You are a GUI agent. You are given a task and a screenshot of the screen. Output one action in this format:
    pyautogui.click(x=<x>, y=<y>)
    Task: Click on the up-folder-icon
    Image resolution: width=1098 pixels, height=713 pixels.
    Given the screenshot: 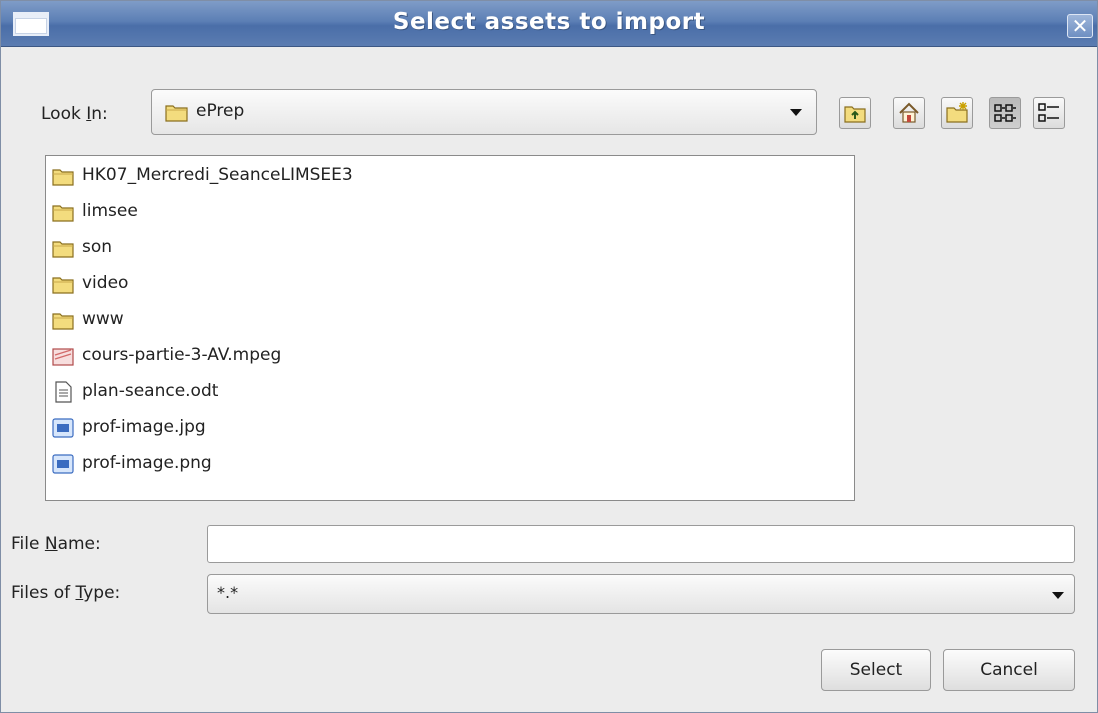 What is the action you would take?
    pyautogui.click(x=855, y=114)
    